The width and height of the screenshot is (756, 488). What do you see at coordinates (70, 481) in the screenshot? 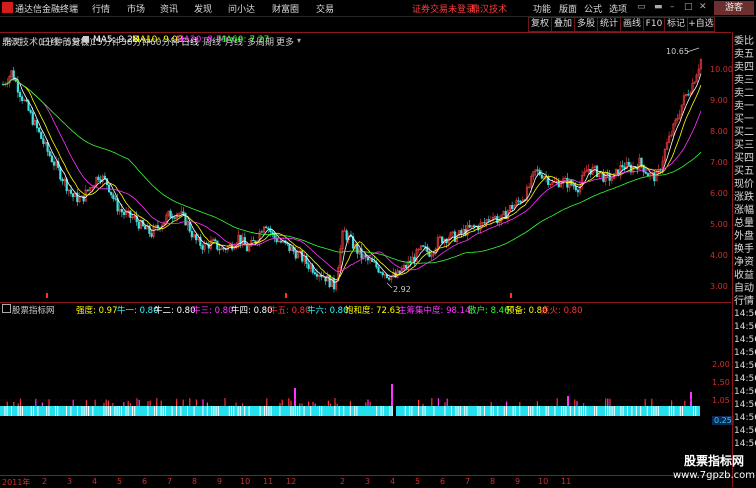
I see `time-tick: 3` at bounding box center [70, 481].